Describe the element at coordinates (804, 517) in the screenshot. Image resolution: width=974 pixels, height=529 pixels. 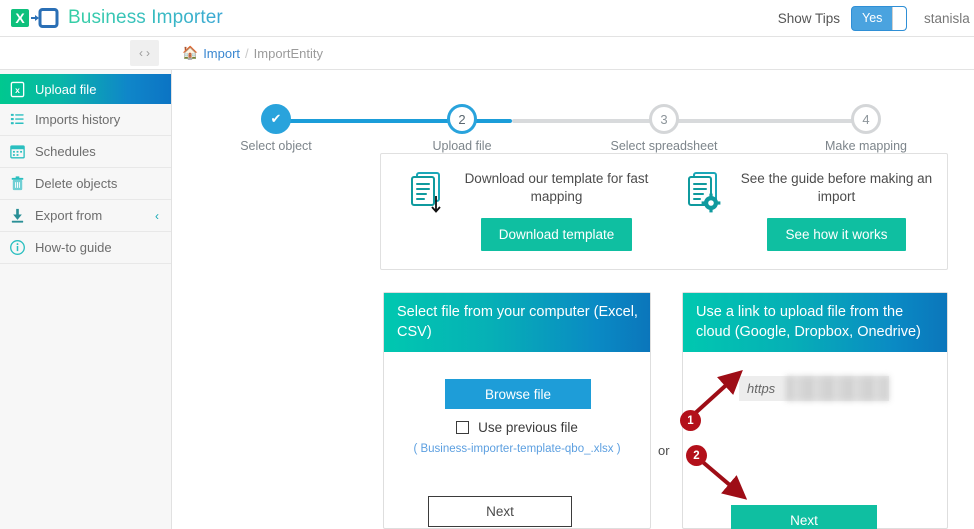
I see `cloud-next-button: Next` at that location.